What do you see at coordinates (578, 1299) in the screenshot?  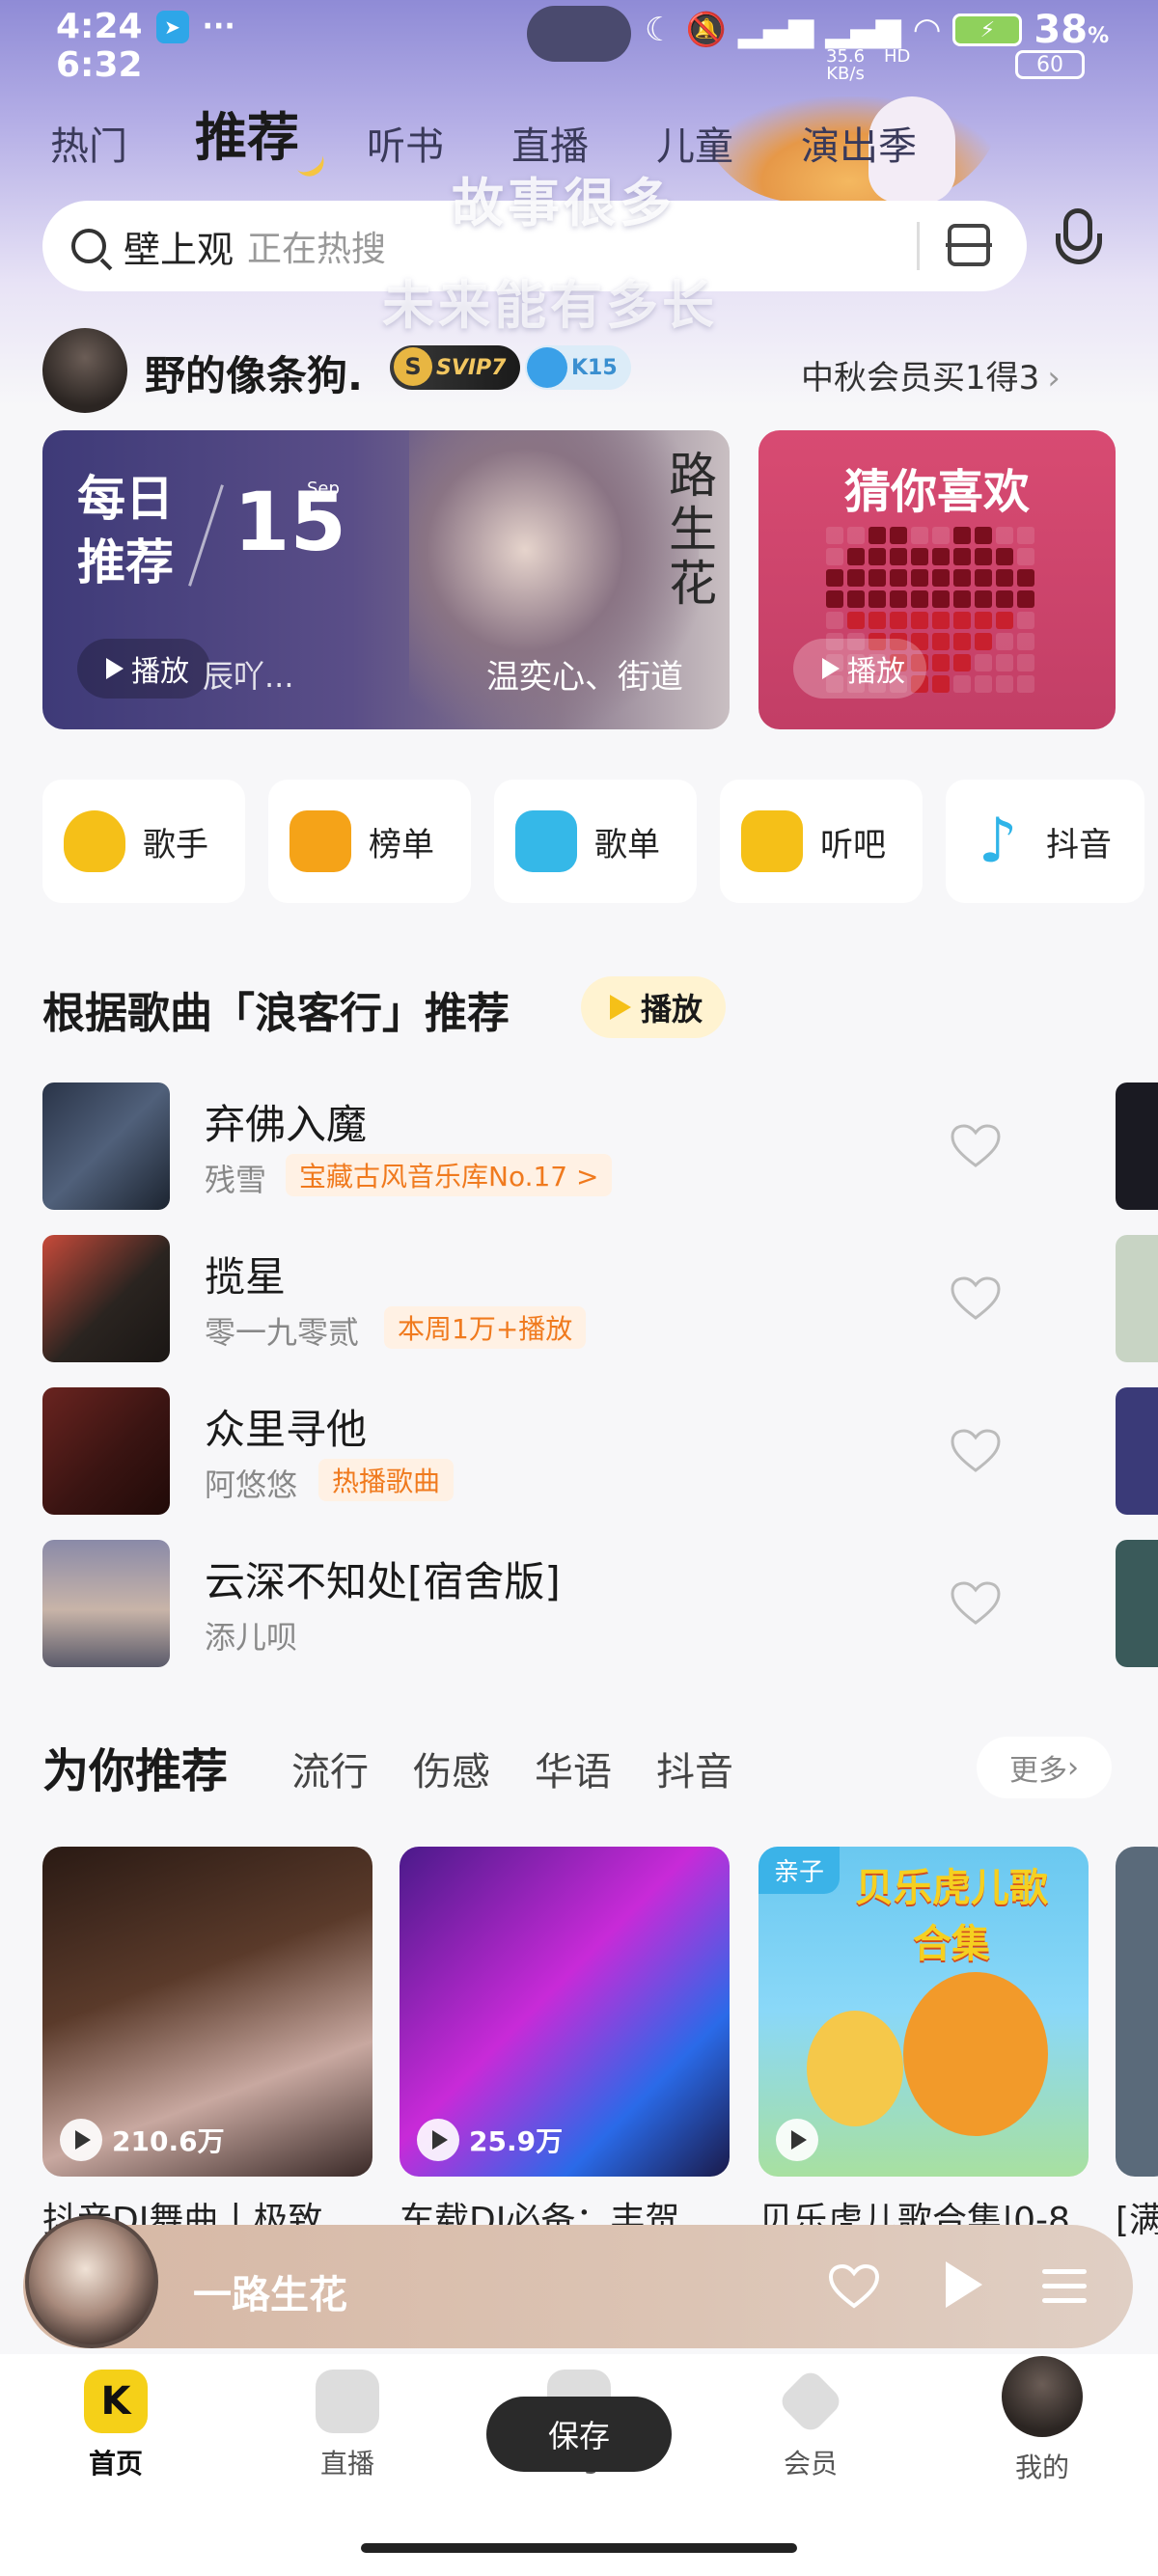 I see `list-item: 揽星 零一九零贰 本周1万+播放` at bounding box center [578, 1299].